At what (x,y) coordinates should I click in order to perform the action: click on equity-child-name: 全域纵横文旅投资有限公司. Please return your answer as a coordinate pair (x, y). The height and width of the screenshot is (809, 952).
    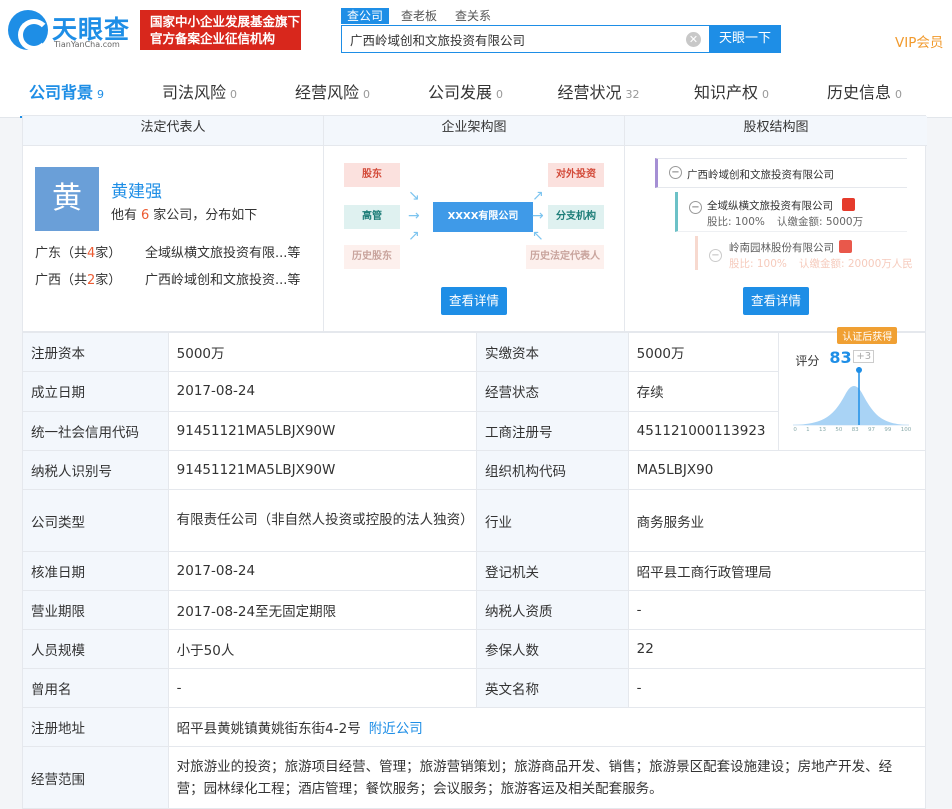
    Looking at the image, I should click on (770, 205).